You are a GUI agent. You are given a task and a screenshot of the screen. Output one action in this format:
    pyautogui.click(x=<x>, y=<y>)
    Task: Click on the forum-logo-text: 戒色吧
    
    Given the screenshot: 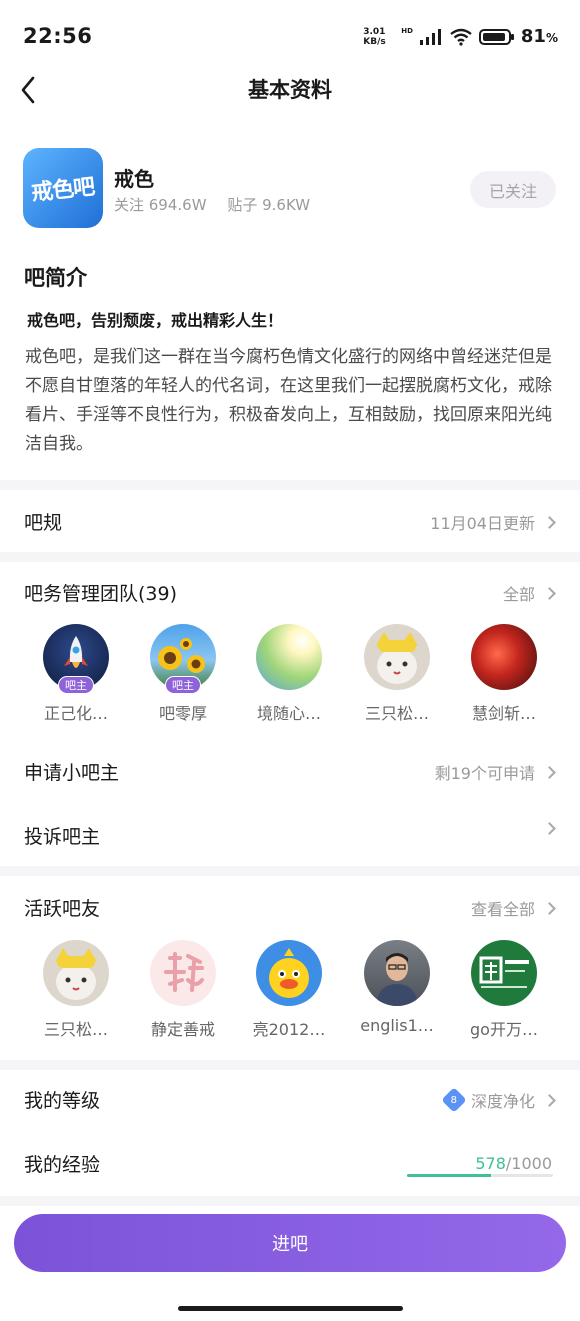 What is the action you would take?
    pyautogui.click(x=63, y=190)
    